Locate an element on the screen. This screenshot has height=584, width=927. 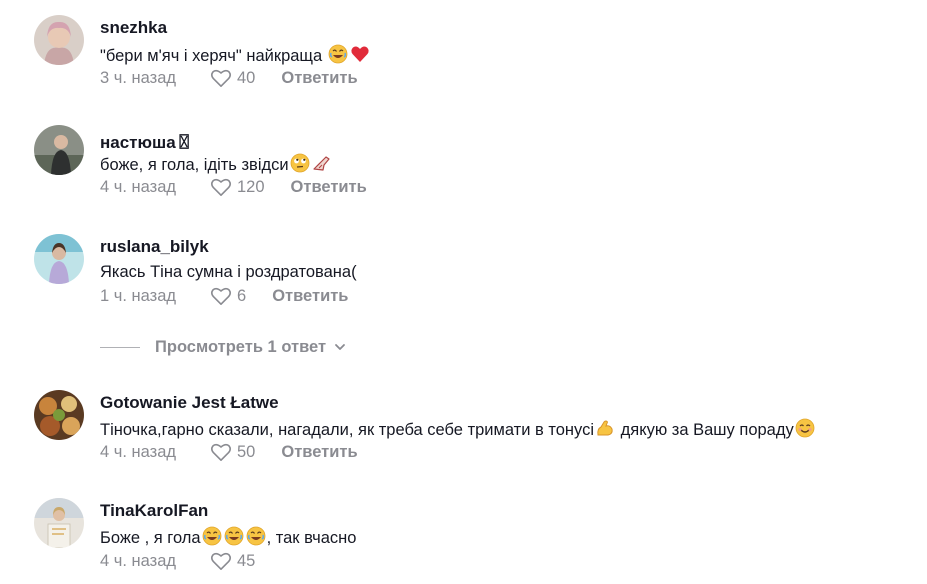
red-heart-emoji-icon is located at coordinates (360, 54).